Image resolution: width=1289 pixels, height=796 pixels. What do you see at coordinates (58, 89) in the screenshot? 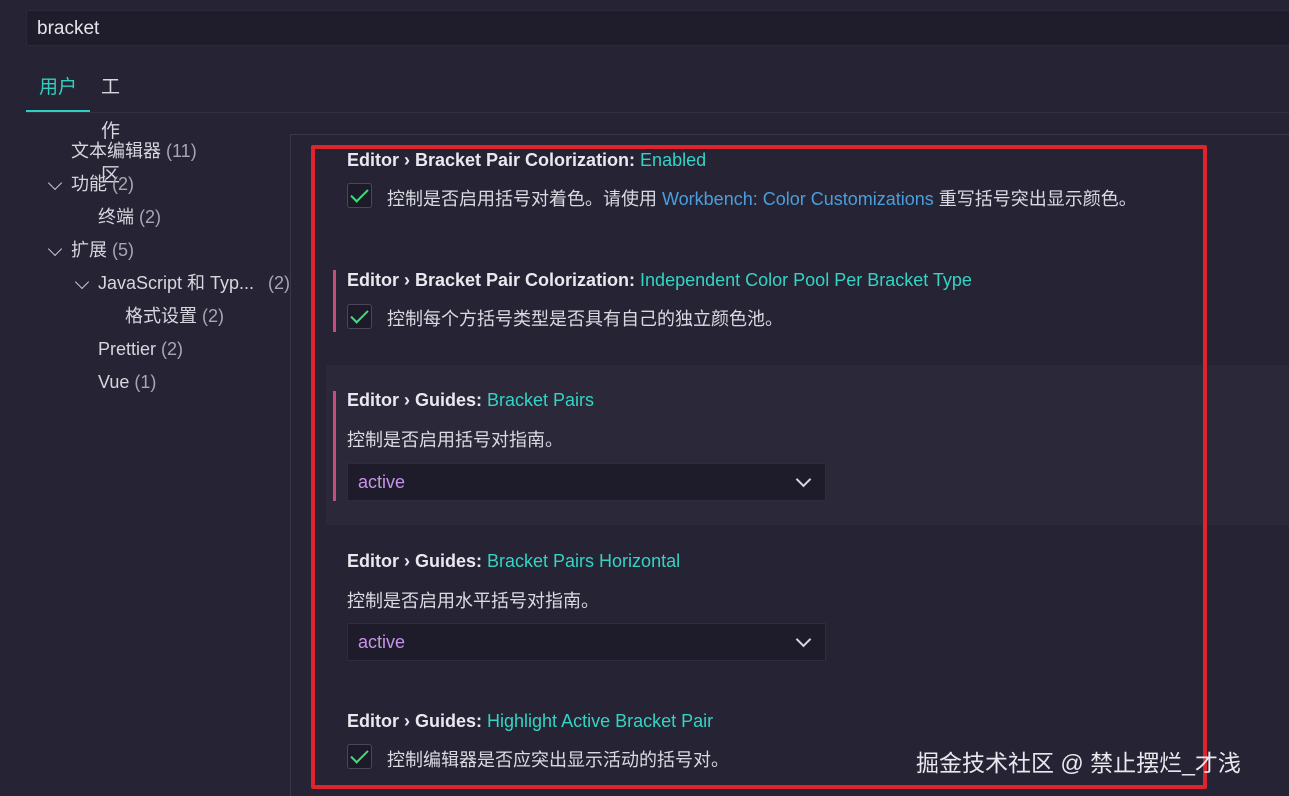
I see `tab-user: 用户` at bounding box center [58, 89].